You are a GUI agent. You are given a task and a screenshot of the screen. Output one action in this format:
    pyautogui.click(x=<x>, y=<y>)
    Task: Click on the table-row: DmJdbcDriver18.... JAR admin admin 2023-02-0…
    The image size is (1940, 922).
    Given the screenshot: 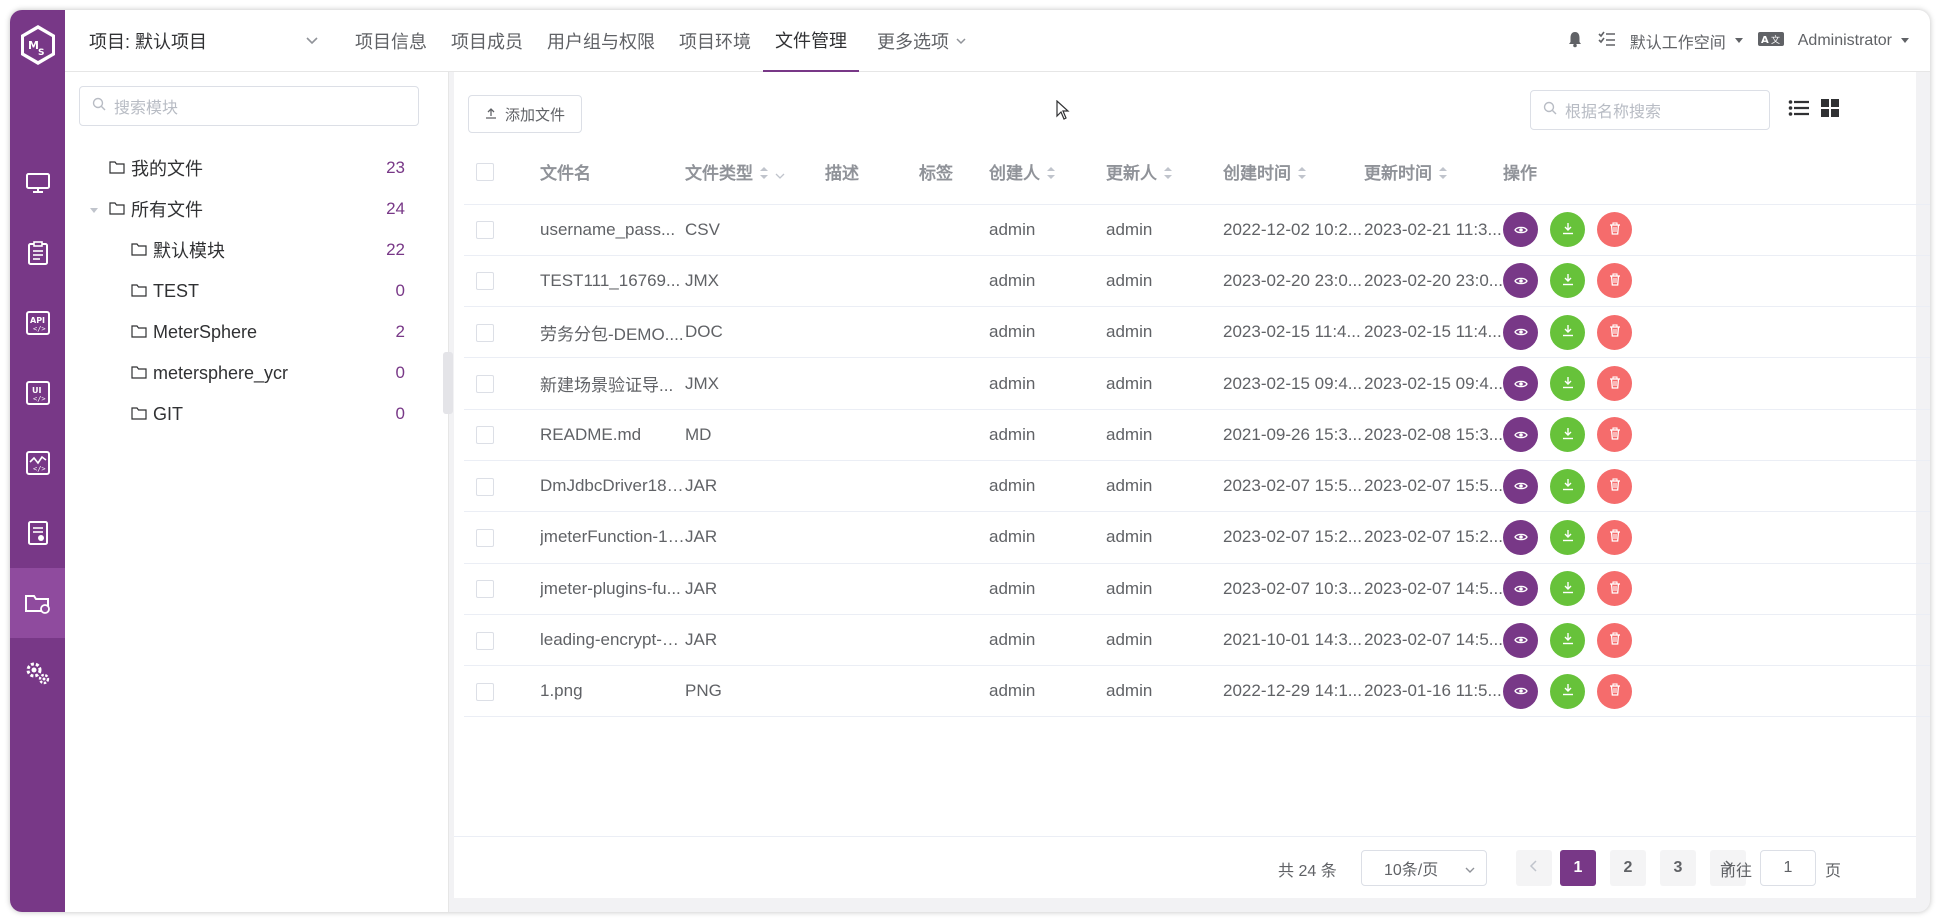 What is the action you would take?
    pyautogui.click(x=1197, y=486)
    